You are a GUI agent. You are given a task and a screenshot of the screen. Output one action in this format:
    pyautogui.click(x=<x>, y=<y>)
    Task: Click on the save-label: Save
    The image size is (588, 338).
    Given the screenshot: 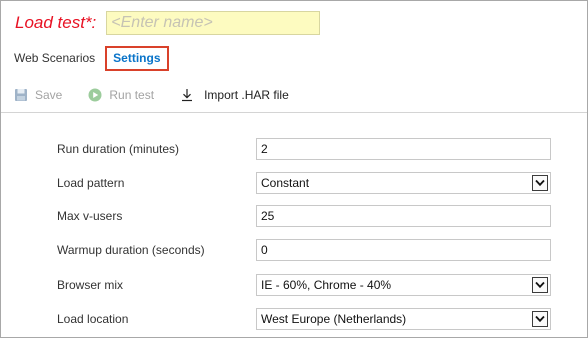 What is the action you would take?
    pyautogui.click(x=49, y=95)
    